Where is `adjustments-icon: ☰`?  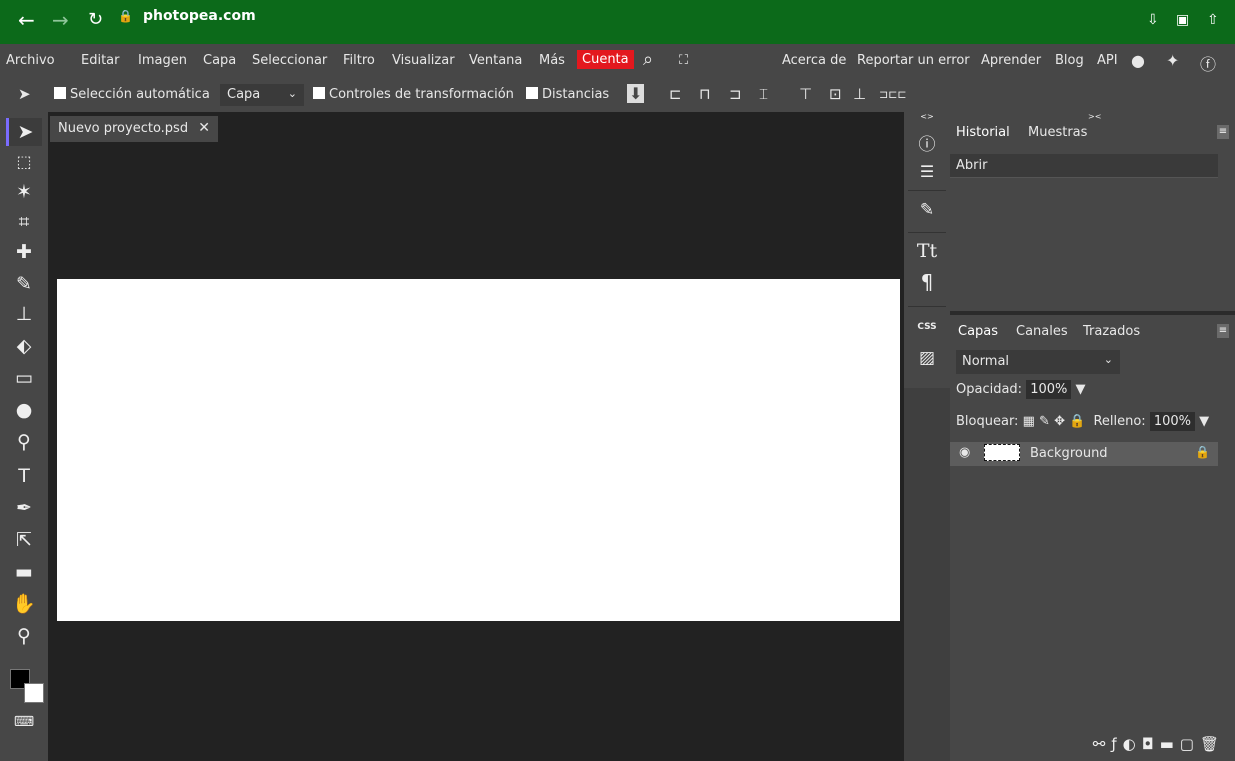
adjustments-icon: ☰ is located at coordinates (927, 171).